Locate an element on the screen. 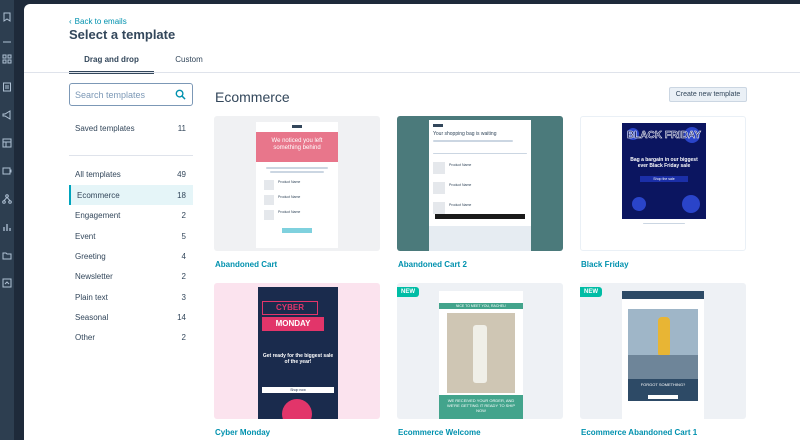 The width and height of the screenshot is (800, 440). bottle-shape is located at coordinates (480, 354).